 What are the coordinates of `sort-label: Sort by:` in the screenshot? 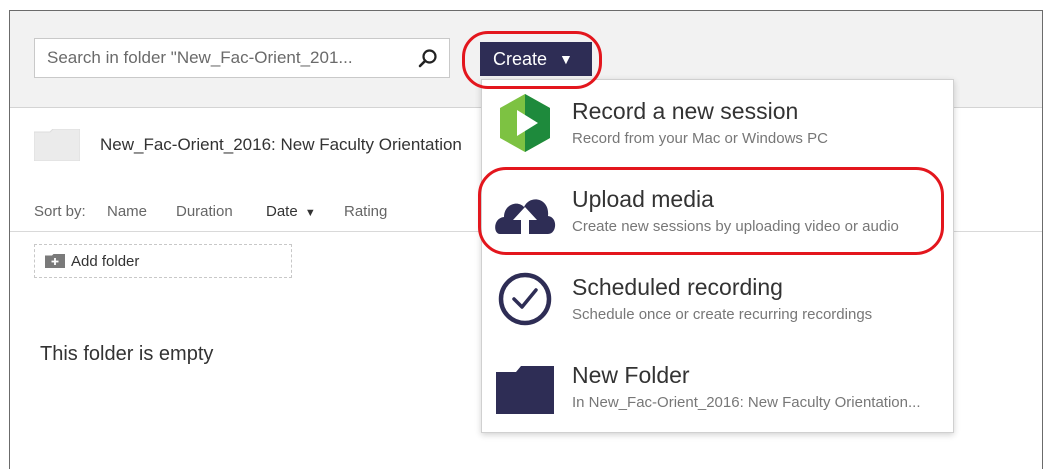 It's located at (60, 211).